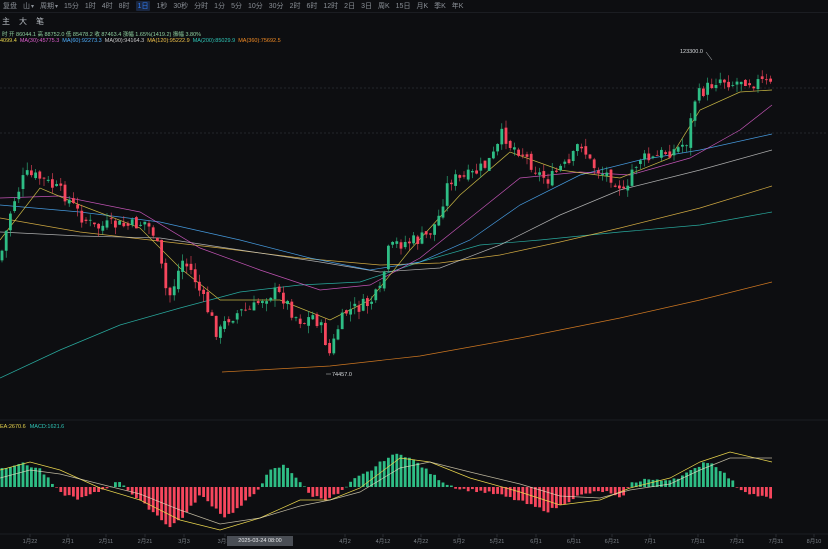  Describe the element at coordinates (23, 21) in the screenshot. I see `zoom-icon: 大` at that location.